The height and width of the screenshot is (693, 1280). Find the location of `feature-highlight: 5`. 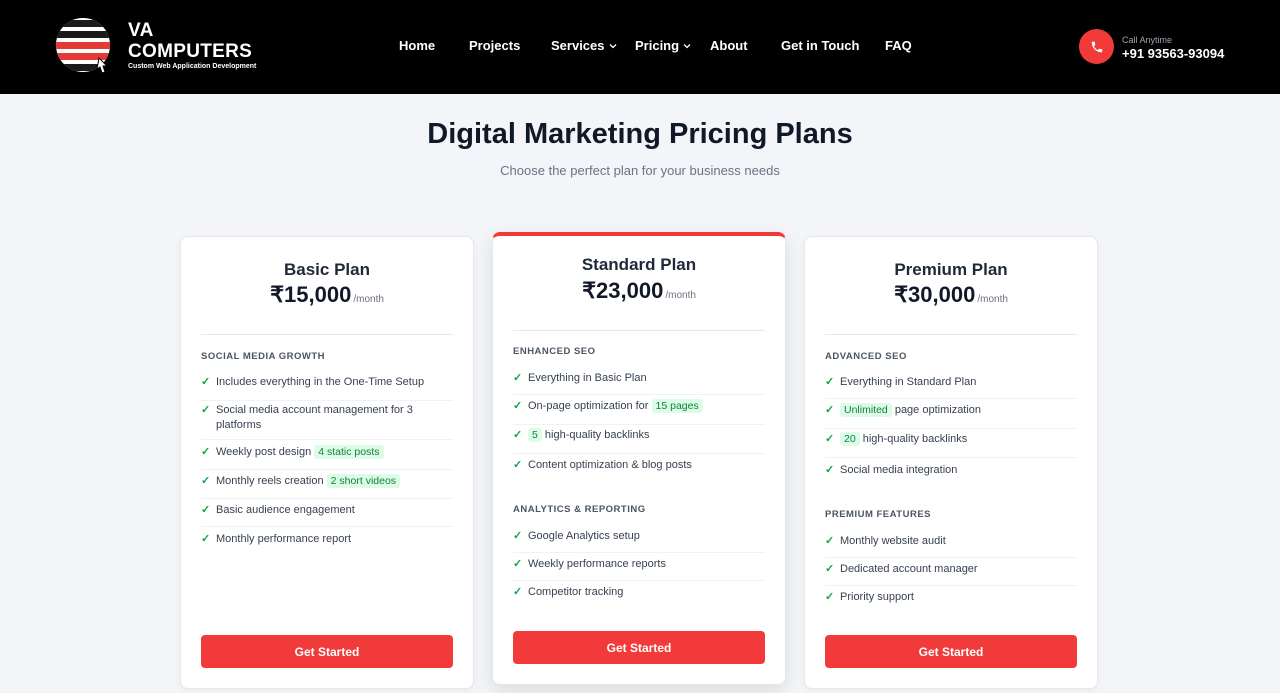

feature-highlight: 5 is located at coordinates (535, 435).